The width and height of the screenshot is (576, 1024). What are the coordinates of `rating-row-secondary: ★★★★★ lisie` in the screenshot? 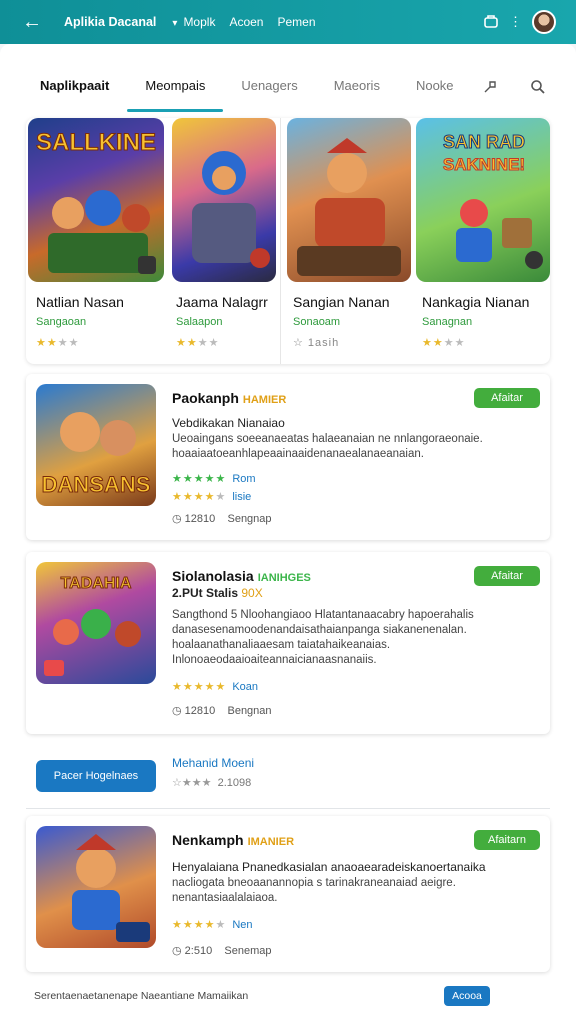 It's located at (212, 497).